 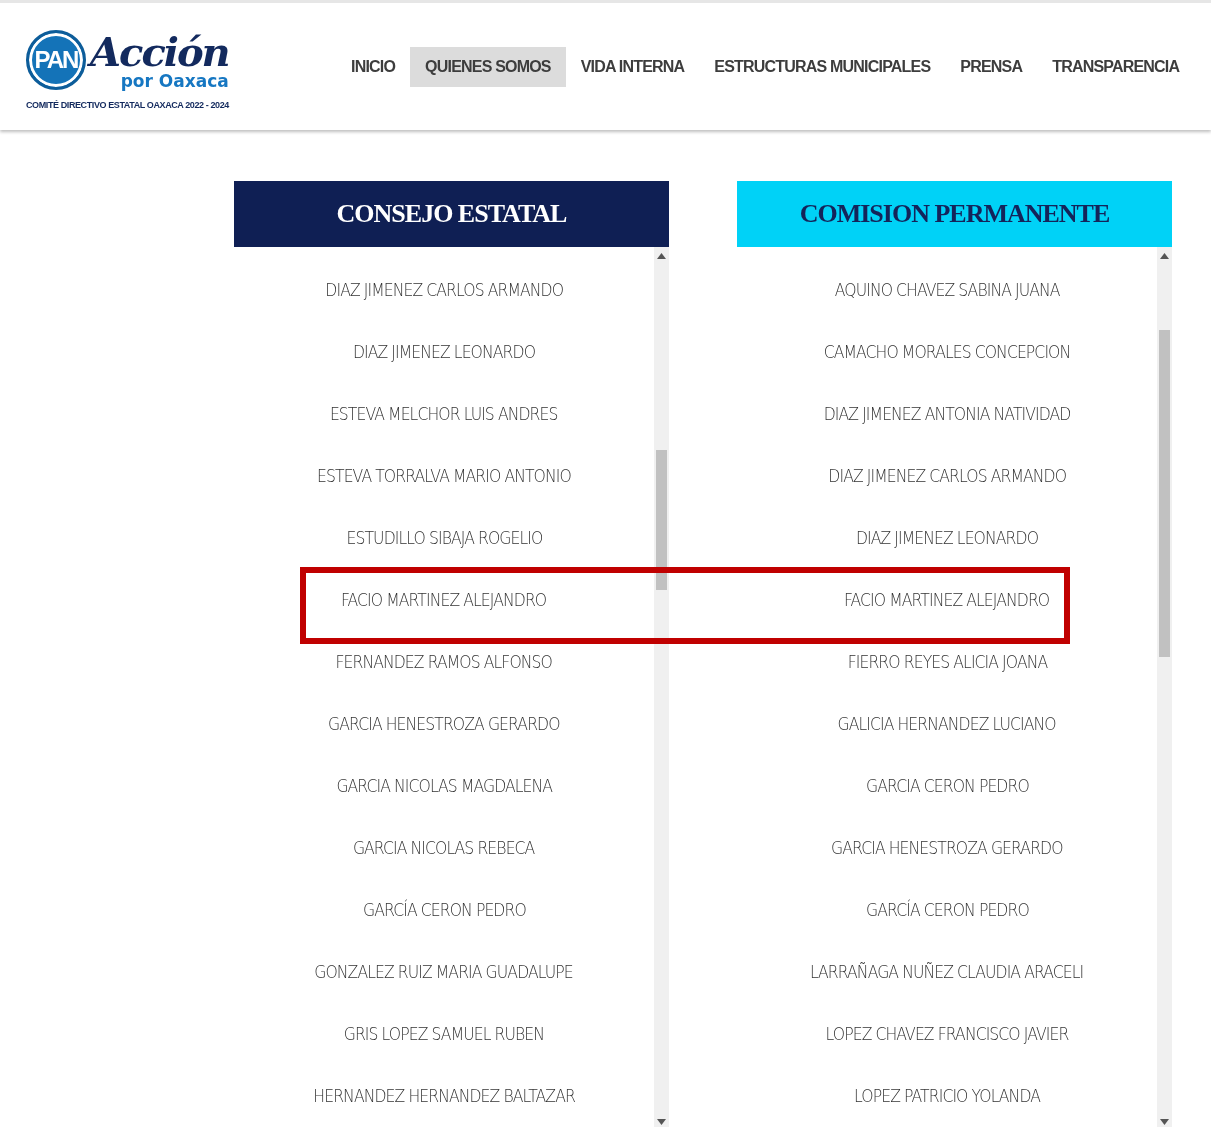 What do you see at coordinates (947, 724) in the screenshot?
I see `member-name: GALICIA HERNANDEZ LUCIANO` at bounding box center [947, 724].